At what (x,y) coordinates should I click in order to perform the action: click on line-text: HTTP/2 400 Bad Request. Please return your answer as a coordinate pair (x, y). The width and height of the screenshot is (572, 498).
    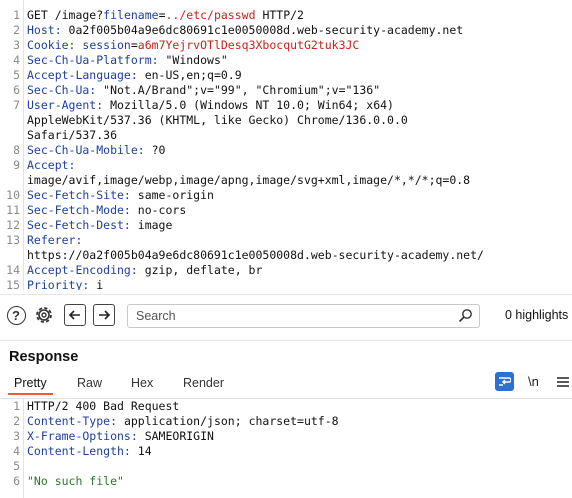
    Looking at the image, I should click on (103, 406).